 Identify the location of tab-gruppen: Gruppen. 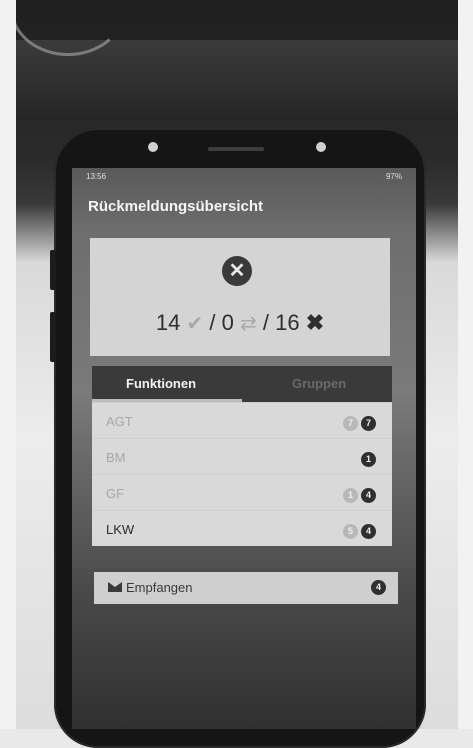
(319, 384).